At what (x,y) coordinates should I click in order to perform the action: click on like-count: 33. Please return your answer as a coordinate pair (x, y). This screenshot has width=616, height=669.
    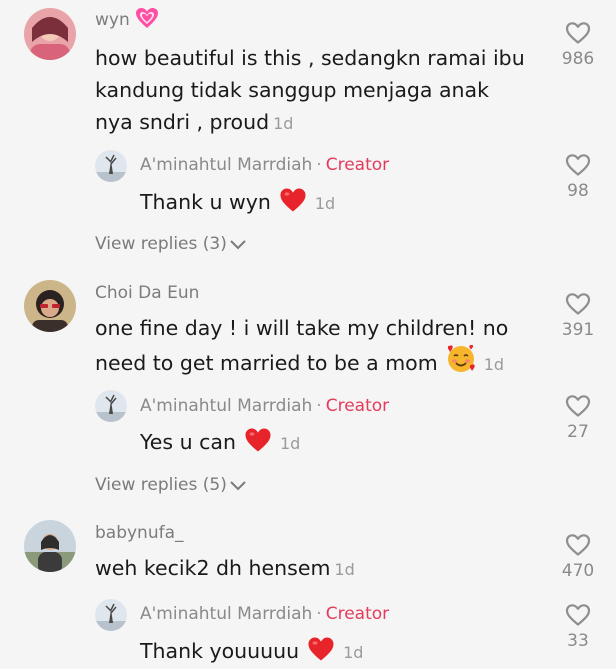
    Looking at the image, I should click on (578, 641).